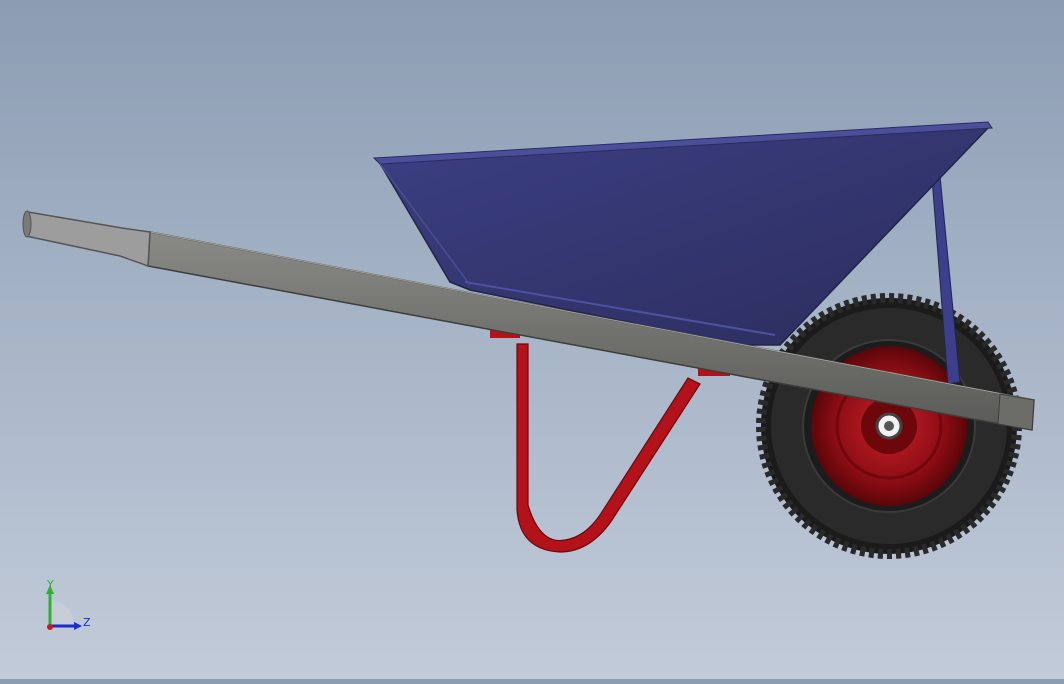  What do you see at coordinates (73, 608) in the screenshot?
I see `axis-triad: Y Z` at bounding box center [73, 608].